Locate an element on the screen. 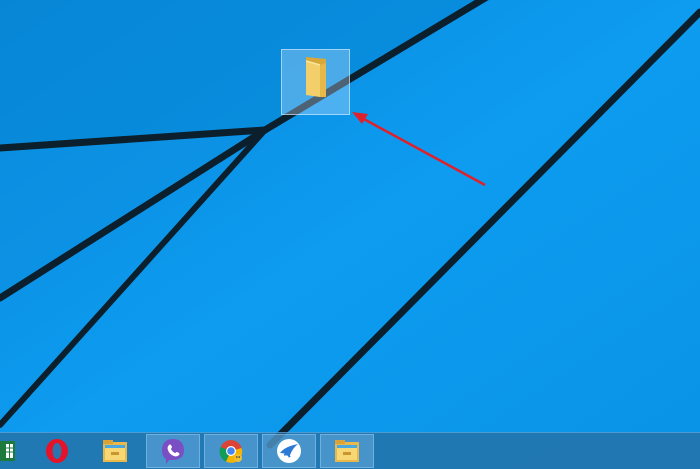 This screenshot has height=469, width=700. desktop-folder-icon is located at coordinates (315, 82).